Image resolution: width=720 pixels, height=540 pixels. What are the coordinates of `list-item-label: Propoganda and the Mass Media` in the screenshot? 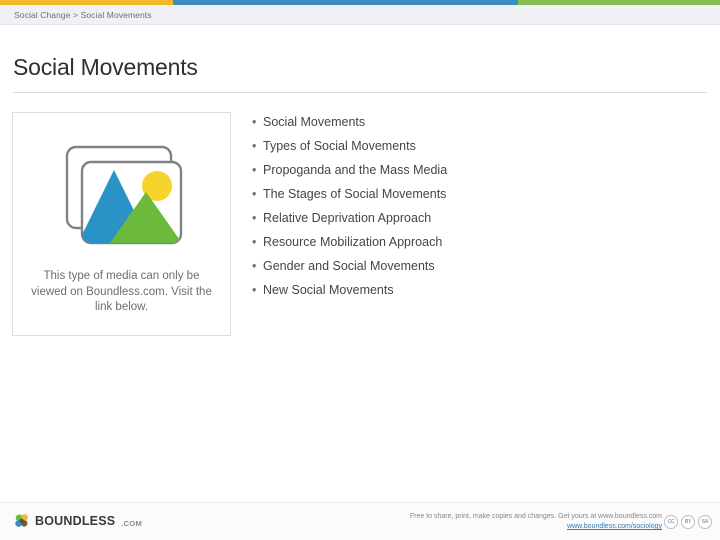 It's located at (355, 170).